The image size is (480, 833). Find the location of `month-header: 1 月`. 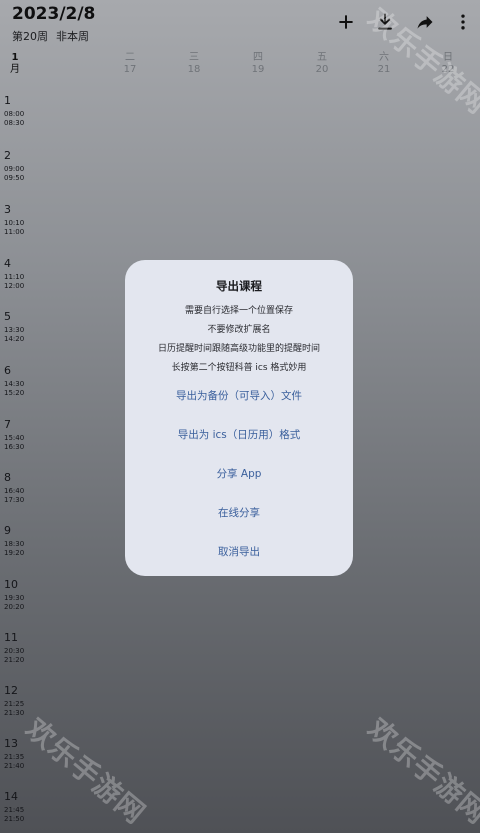

month-header: 1 月 is located at coordinates (15, 64).